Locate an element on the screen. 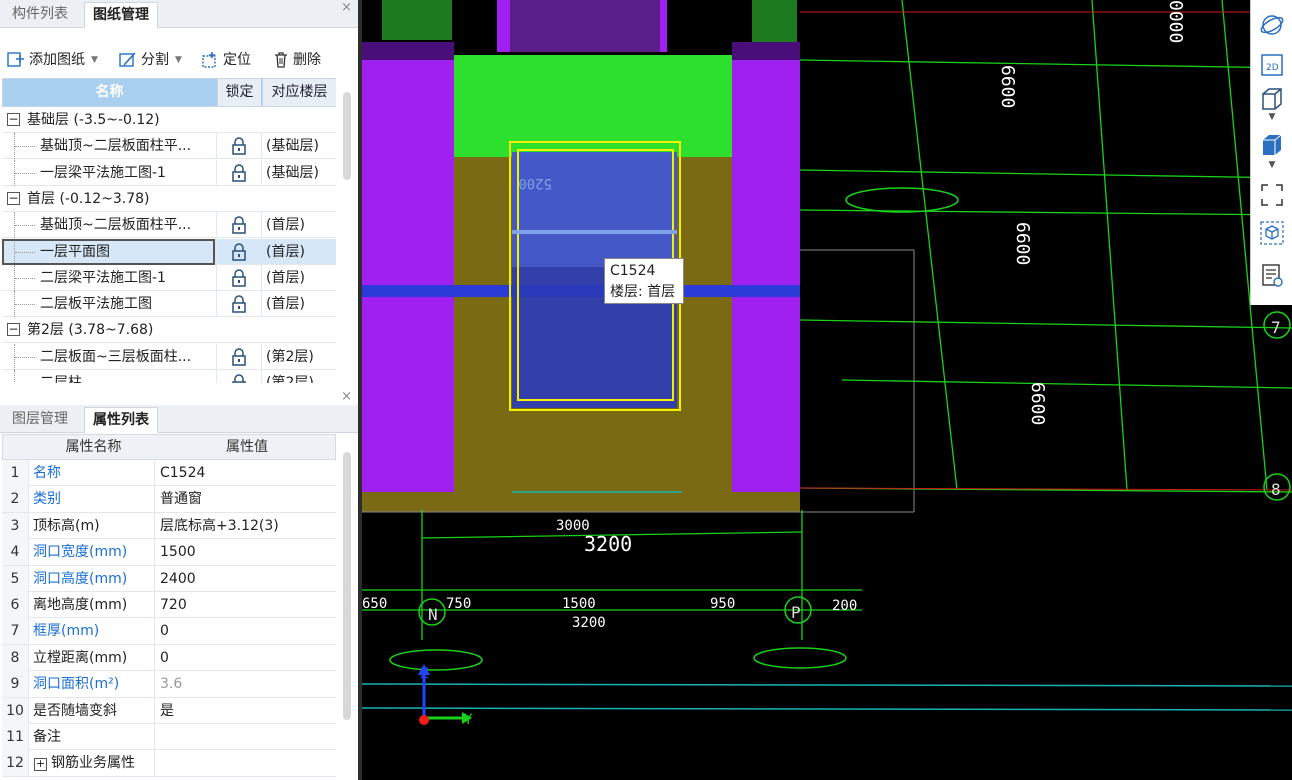  tree-row: 二层柱... (第2层) is located at coordinates (169, 376).